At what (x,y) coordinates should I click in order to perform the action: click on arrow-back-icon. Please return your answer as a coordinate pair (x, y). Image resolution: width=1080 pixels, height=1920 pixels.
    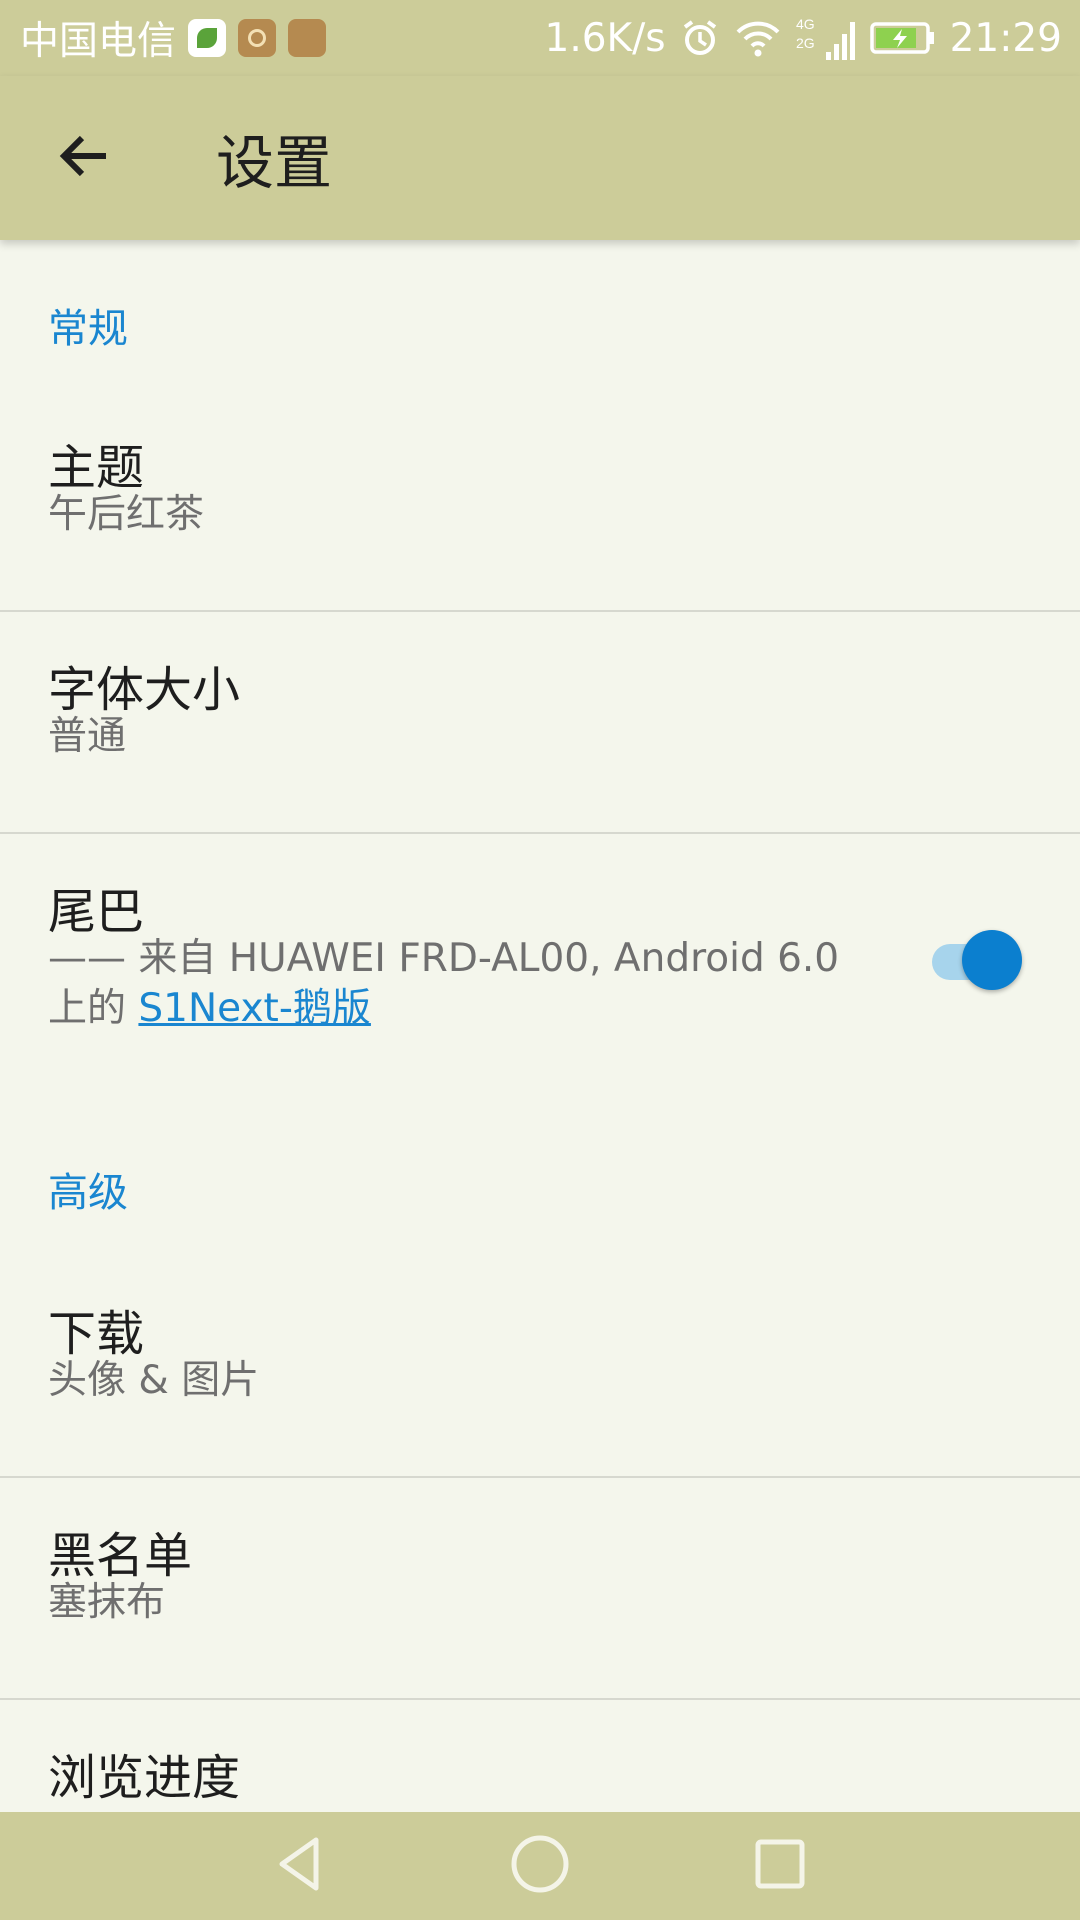
    Looking at the image, I should click on (84, 158).